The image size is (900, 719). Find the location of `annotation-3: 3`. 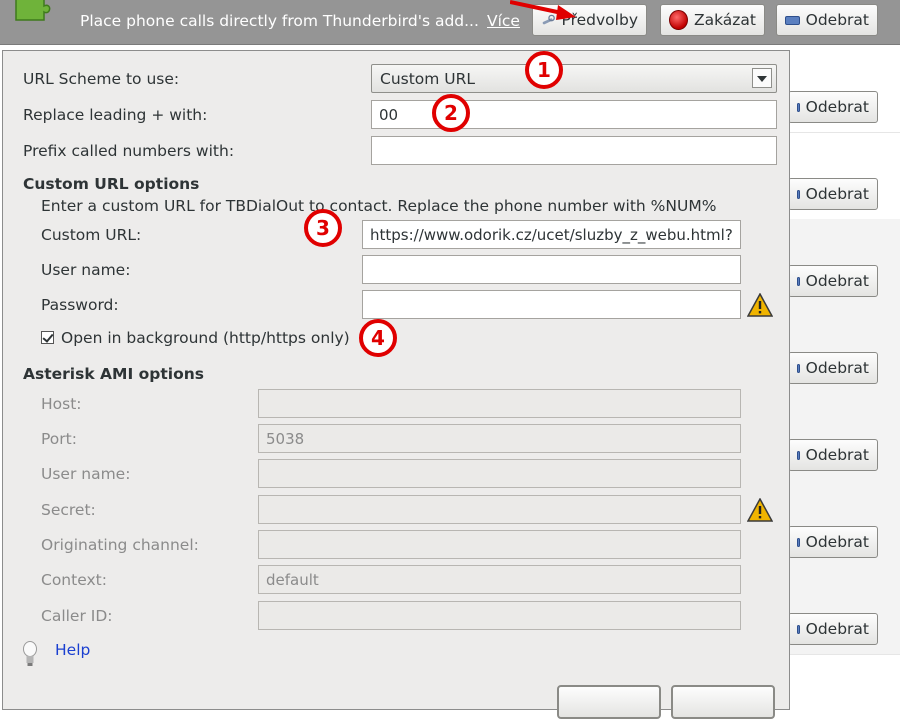

annotation-3: 3 is located at coordinates (323, 228).